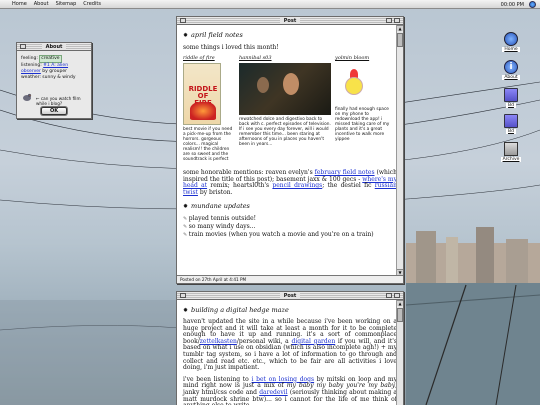 This screenshot has height=405, width=540. What do you see at coordinates (511, 67) in the screenshot?
I see `info-icon: i` at bounding box center [511, 67].